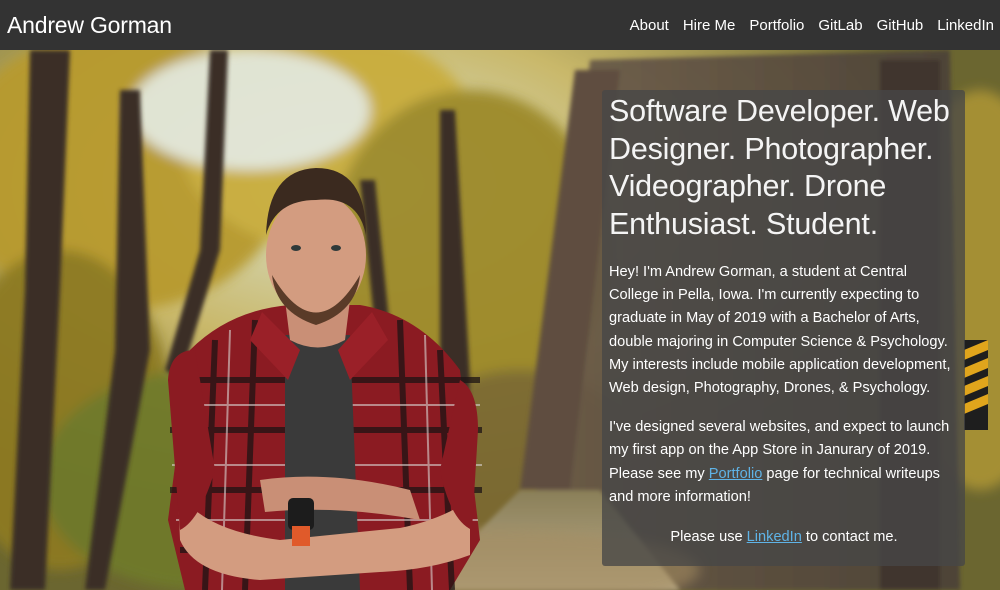  What do you see at coordinates (965, 25) in the screenshot?
I see `nav-link-linkedin: LinkedIn` at bounding box center [965, 25].